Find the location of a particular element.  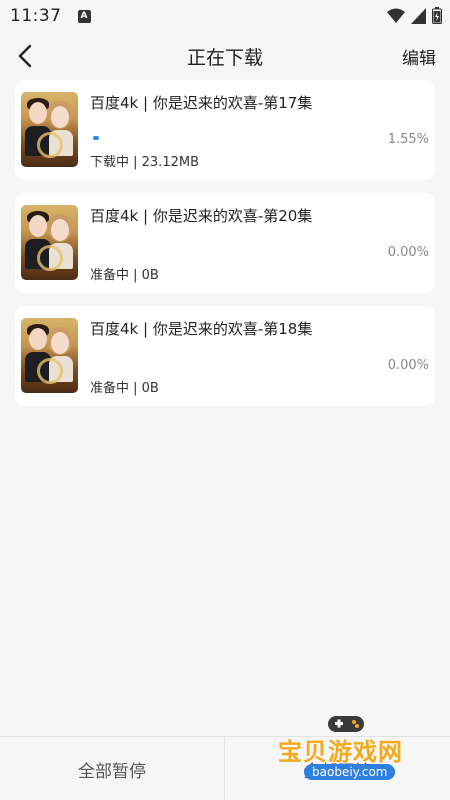

wifi-icon is located at coordinates (396, 15).